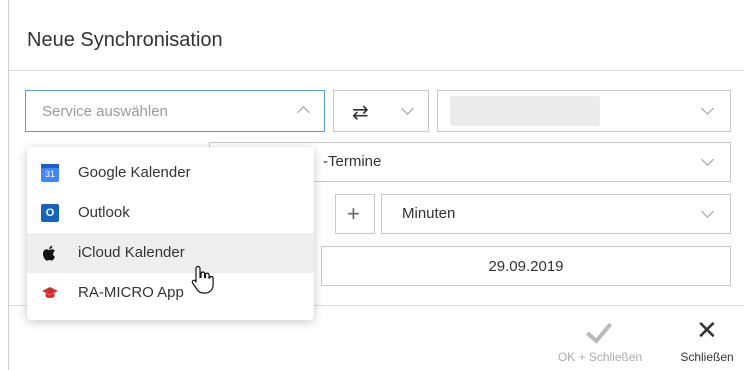  What do you see at coordinates (360, 113) in the screenshot?
I see `swap-arrows-icon: ⇄` at bounding box center [360, 113].